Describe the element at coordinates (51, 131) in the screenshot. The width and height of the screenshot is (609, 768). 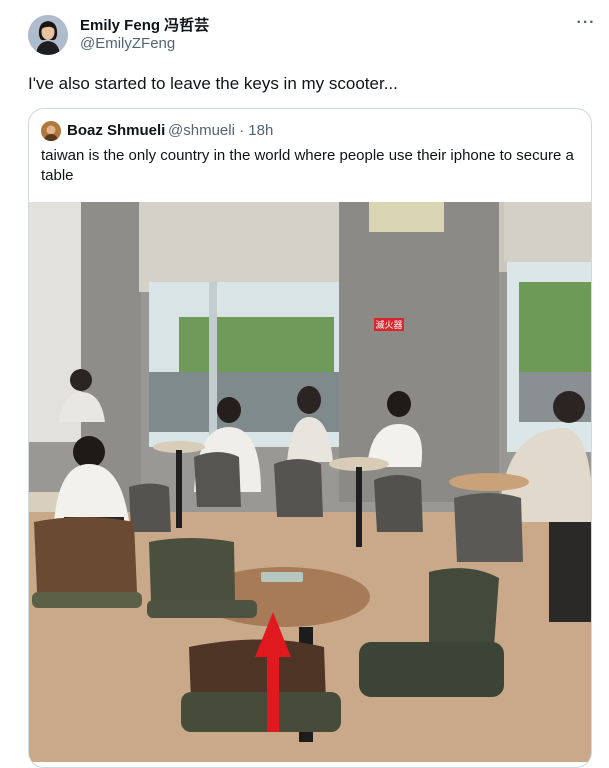
I see `quoted-author-avatar` at that location.